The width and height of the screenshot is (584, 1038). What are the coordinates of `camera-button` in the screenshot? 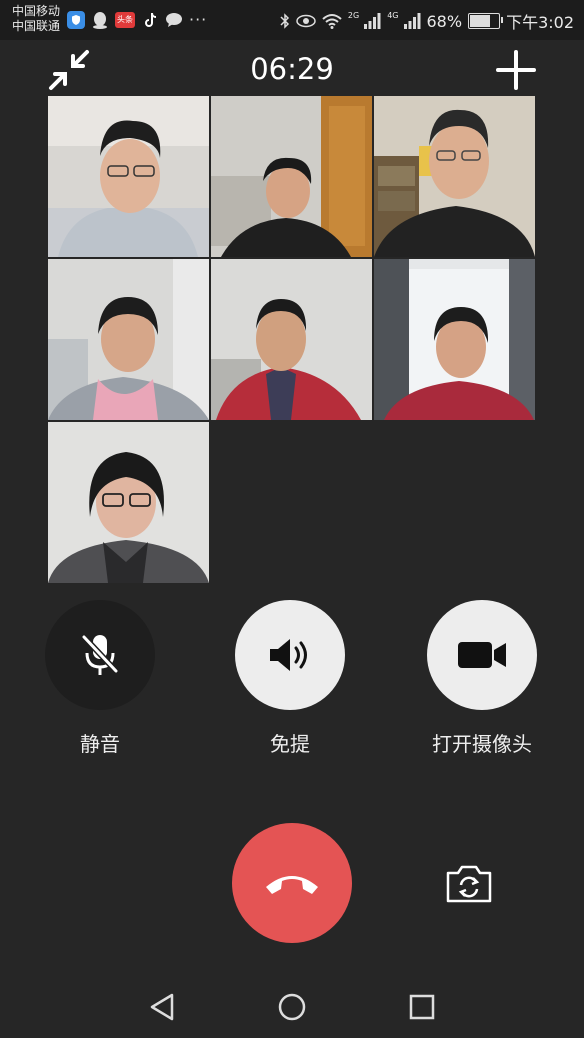 It's located at (482, 655).